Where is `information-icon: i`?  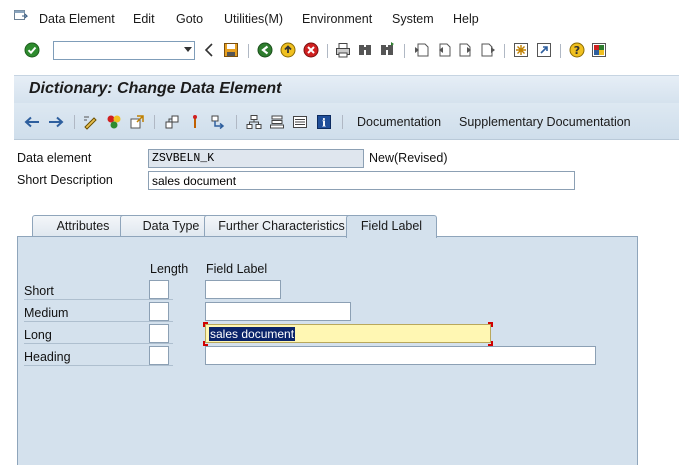
information-icon: i is located at coordinates (324, 122).